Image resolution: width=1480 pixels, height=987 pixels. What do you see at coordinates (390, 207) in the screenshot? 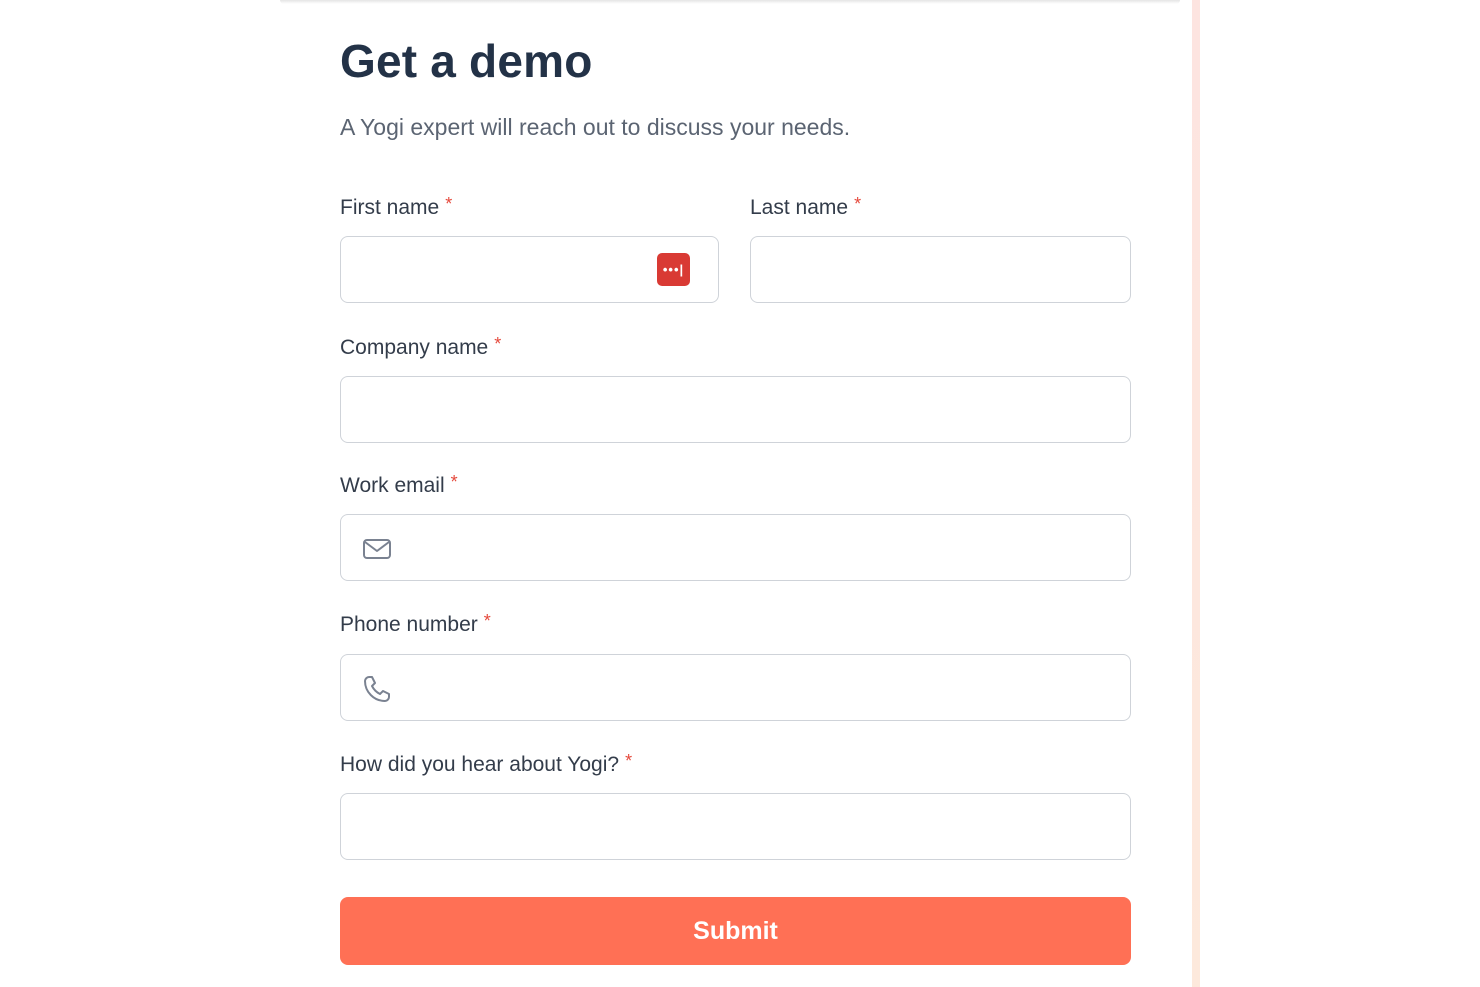
I see `first-name-label-text: First name` at bounding box center [390, 207].